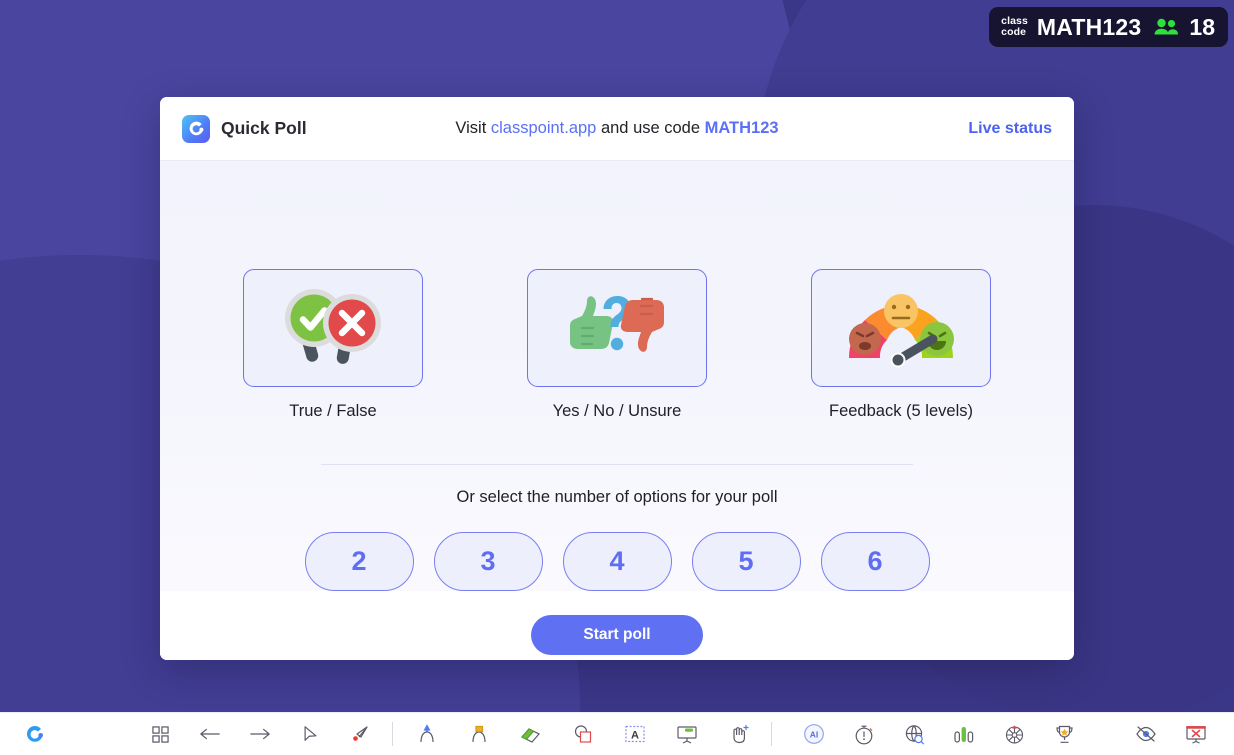 The width and height of the screenshot is (1234, 755). Describe the element at coordinates (531, 734) in the screenshot. I see `eraser-icon` at that location.